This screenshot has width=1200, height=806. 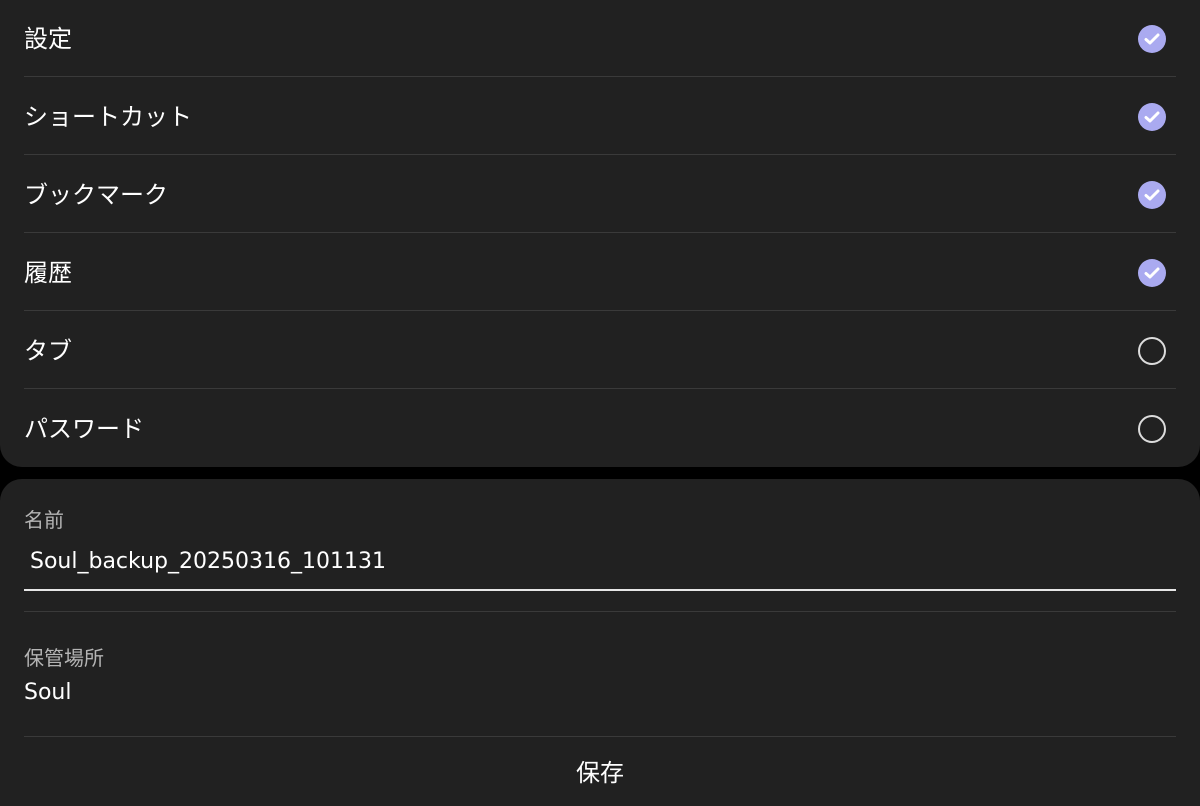 I want to click on option-passwords: パスワード, so click(x=600, y=429).